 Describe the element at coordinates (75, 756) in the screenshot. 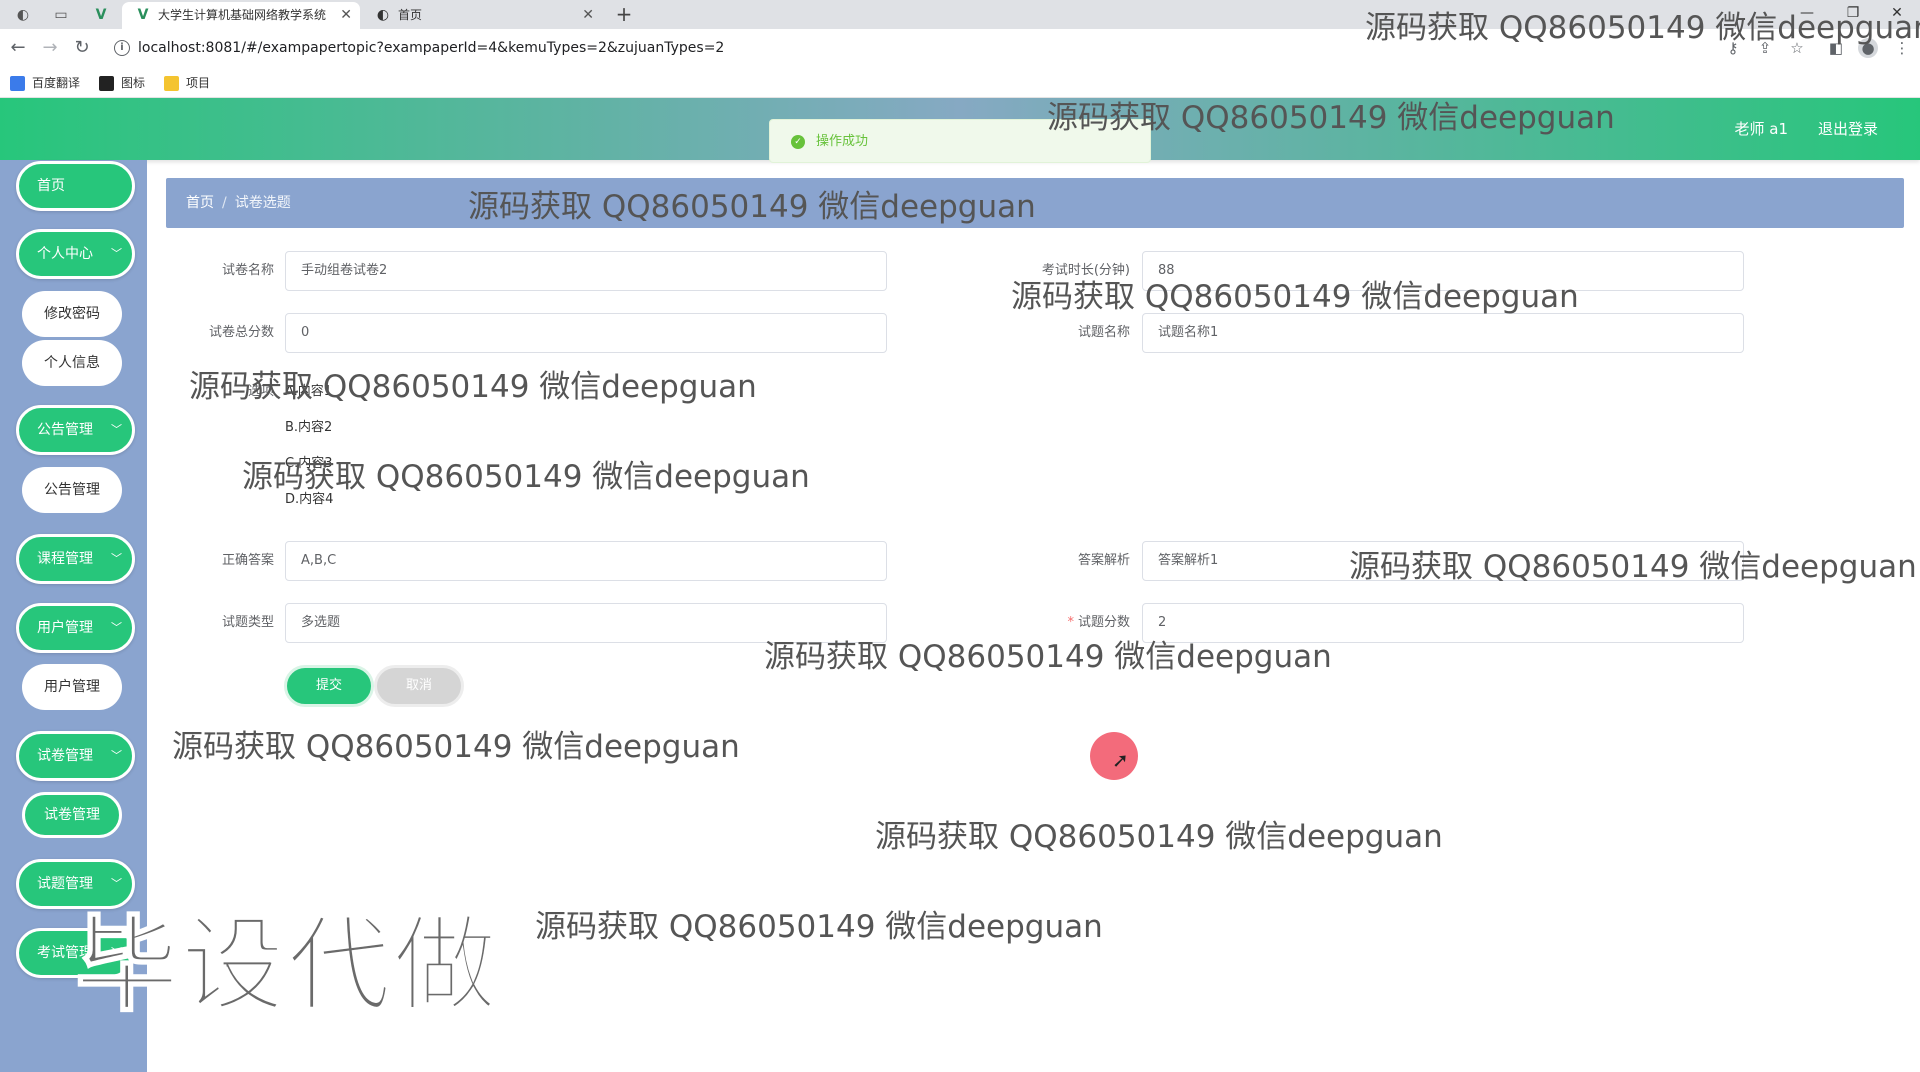

I see `sidebar-item-paper-mgmt: 试卷管理 ﹀` at that location.